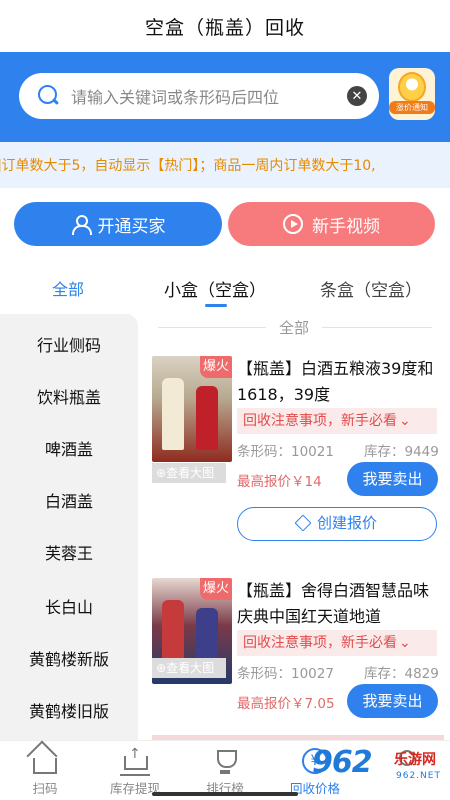 Image resolution: width=450 pixels, height=800 pixels. I want to click on nav-scan: 扫码, so click(45, 770).